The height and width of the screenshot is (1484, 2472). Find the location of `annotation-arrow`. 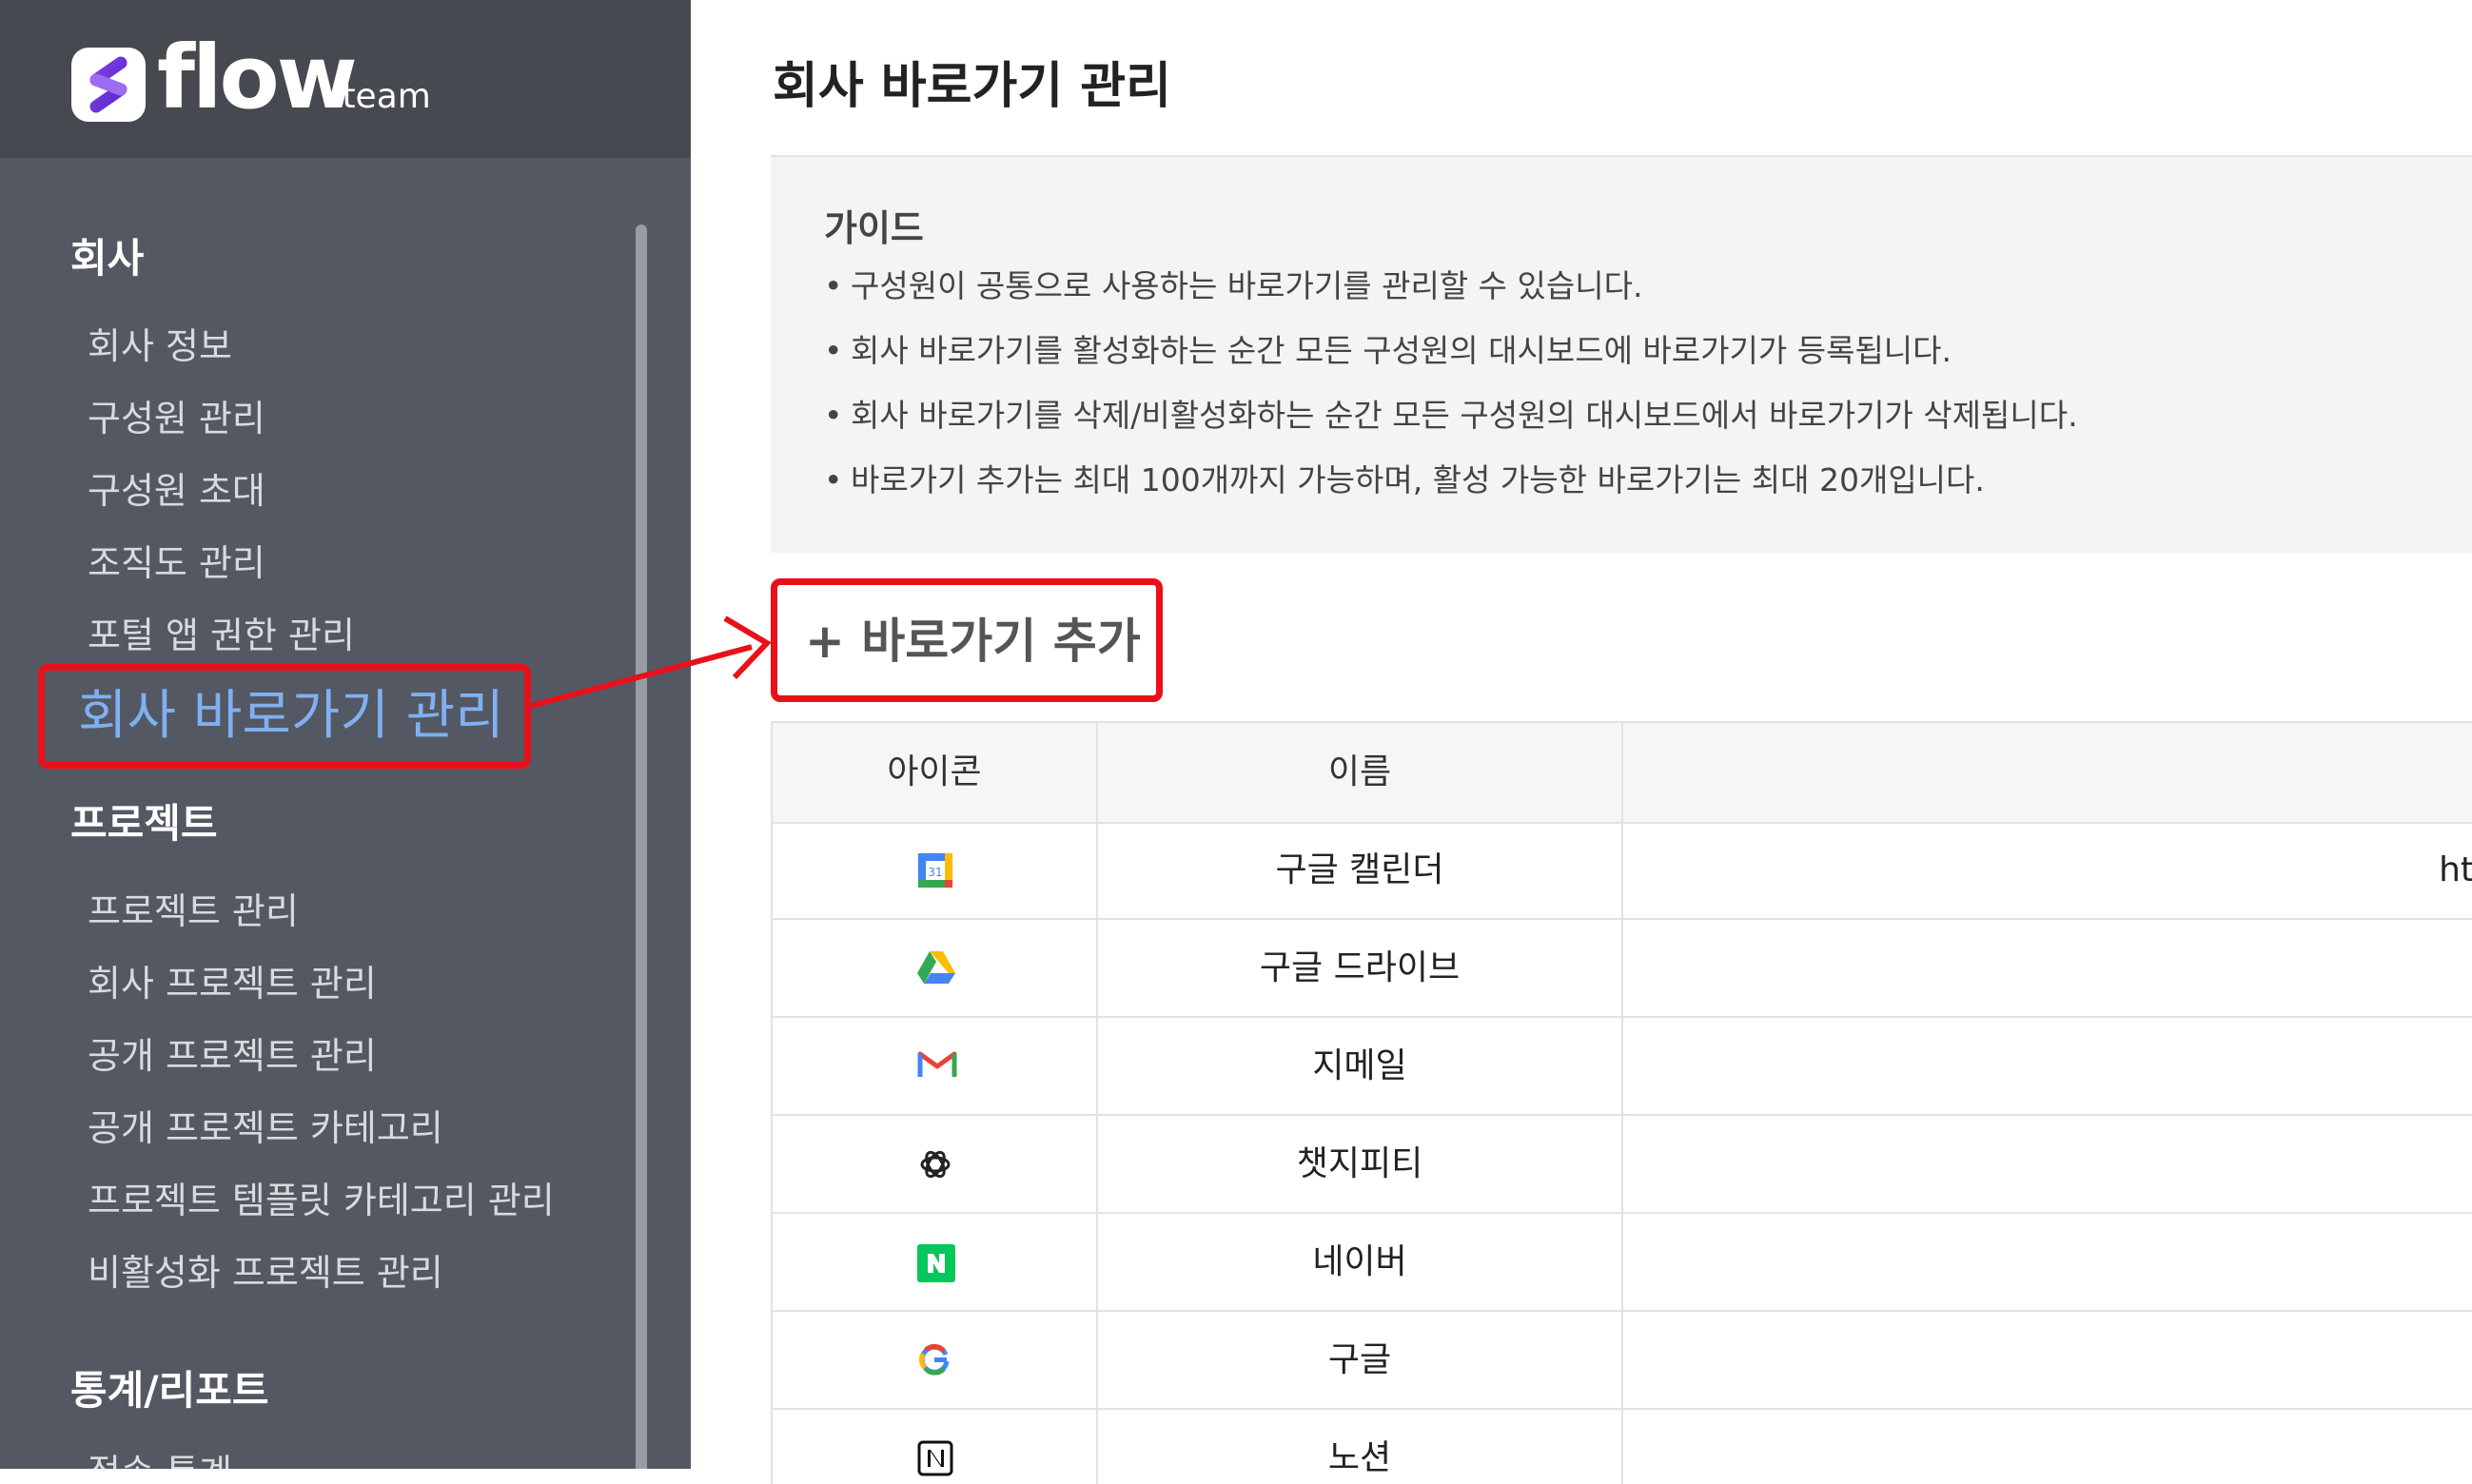

annotation-arrow is located at coordinates (651, 662).